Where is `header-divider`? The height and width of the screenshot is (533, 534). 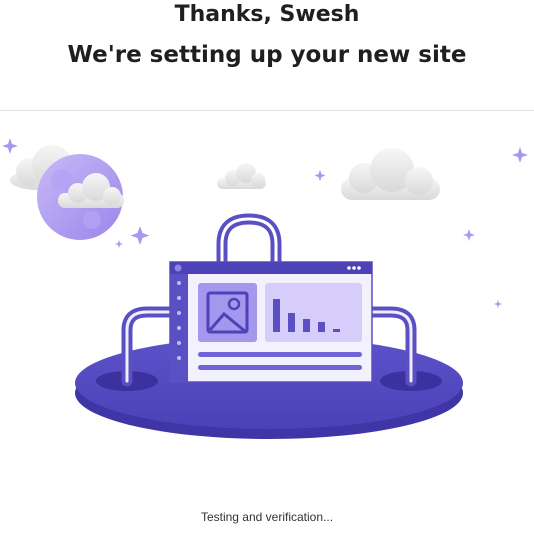
header-divider is located at coordinates (267, 110).